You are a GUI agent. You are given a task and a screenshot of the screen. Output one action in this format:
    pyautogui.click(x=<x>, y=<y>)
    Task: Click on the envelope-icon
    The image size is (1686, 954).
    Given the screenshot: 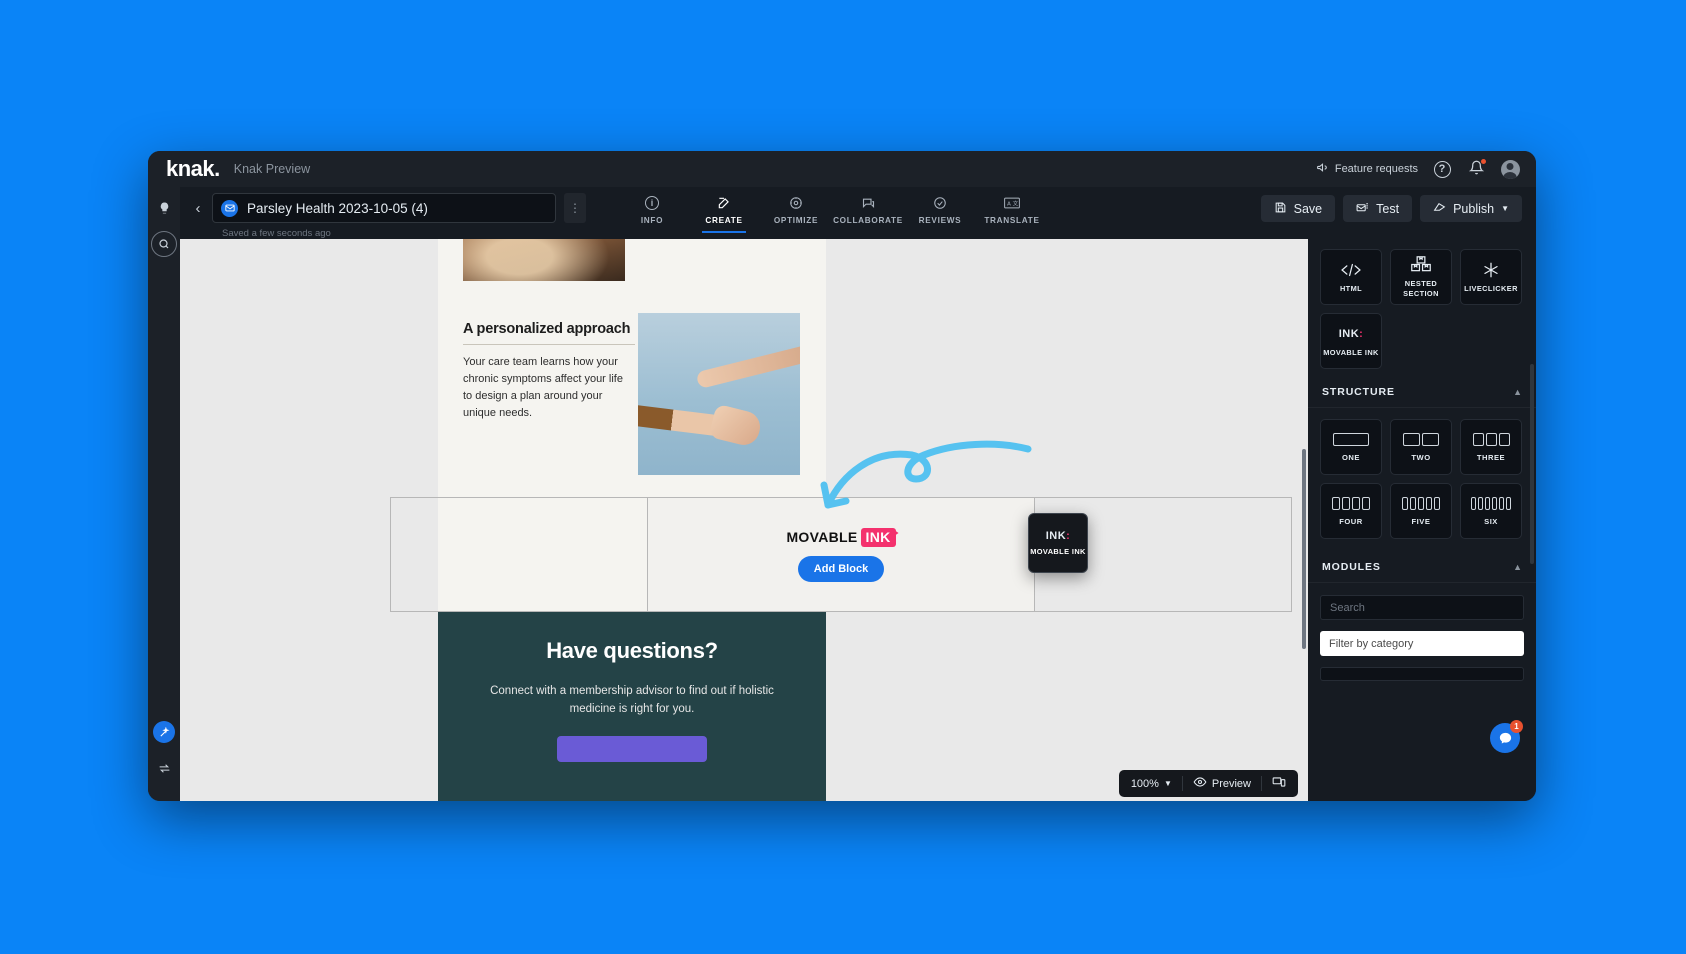 What is the action you would take?
    pyautogui.click(x=229, y=208)
    